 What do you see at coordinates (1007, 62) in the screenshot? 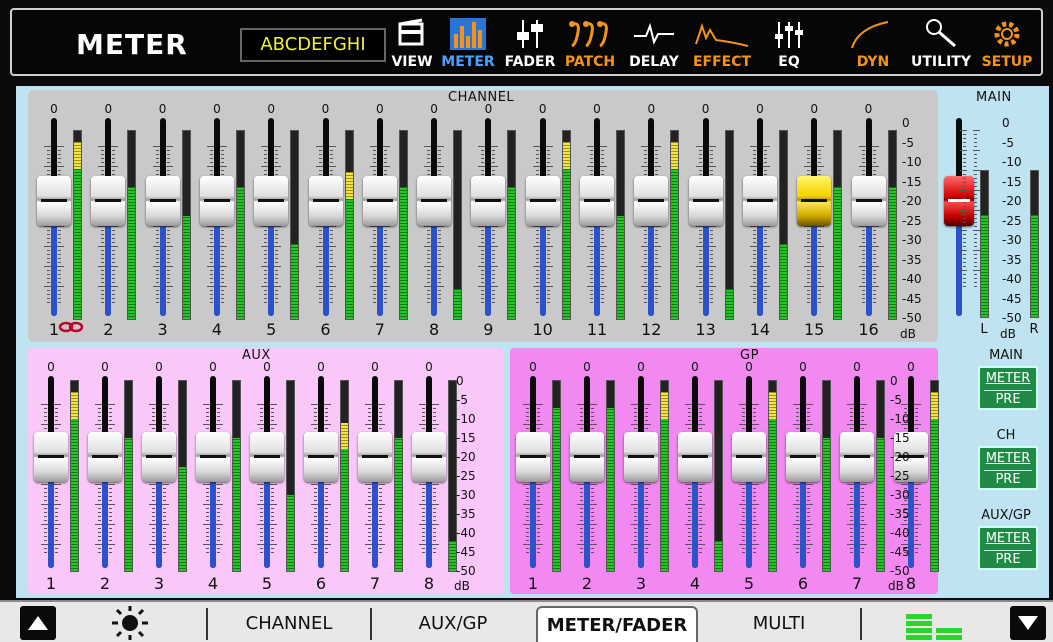
I see `nav-label: SETUP` at bounding box center [1007, 62].